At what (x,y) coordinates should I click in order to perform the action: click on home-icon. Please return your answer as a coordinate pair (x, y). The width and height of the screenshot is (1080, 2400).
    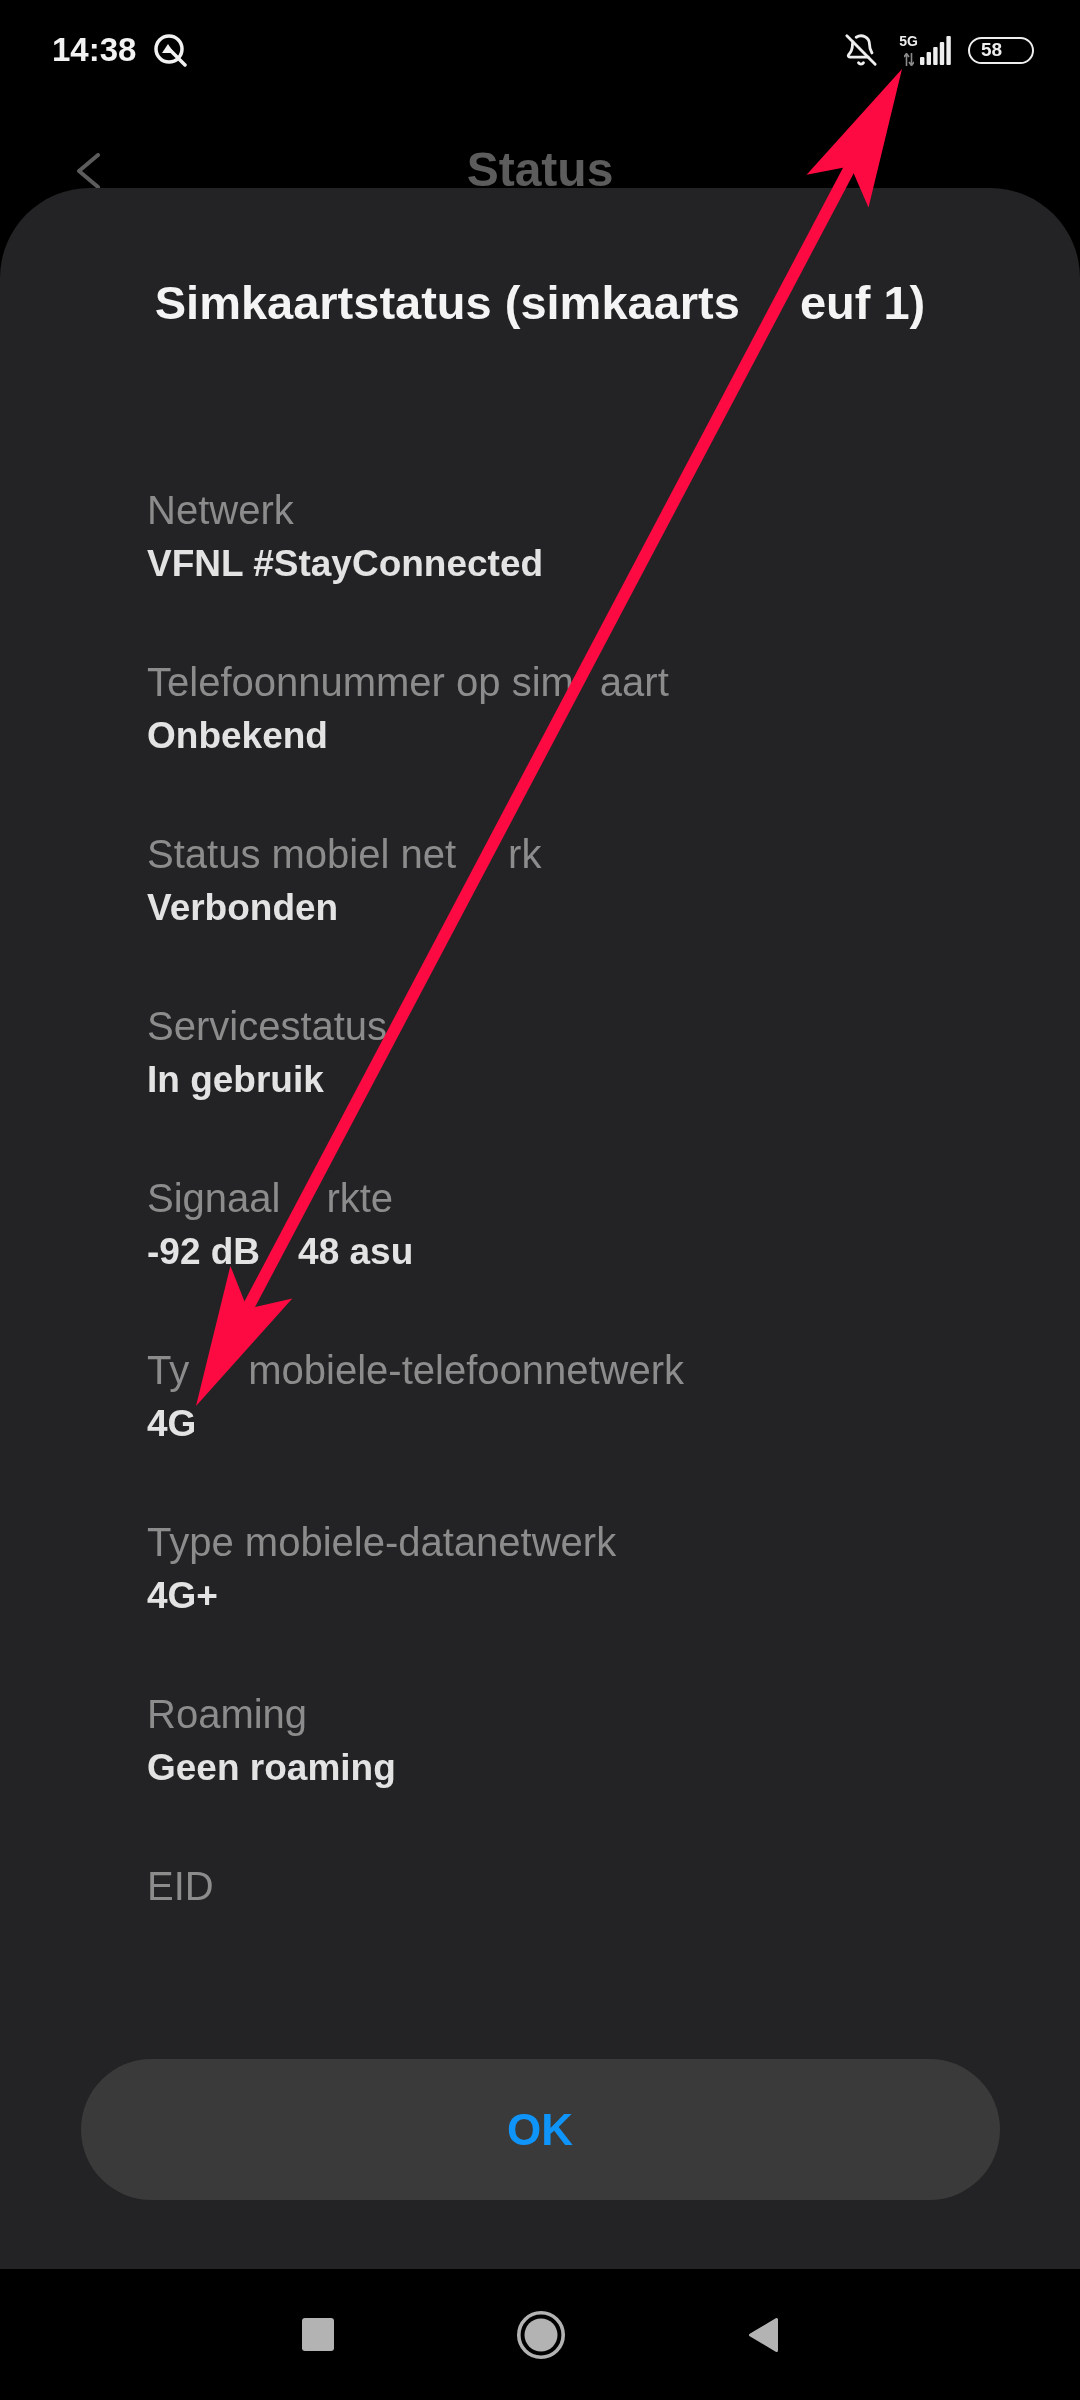
    Looking at the image, I should click on (540, 2334).